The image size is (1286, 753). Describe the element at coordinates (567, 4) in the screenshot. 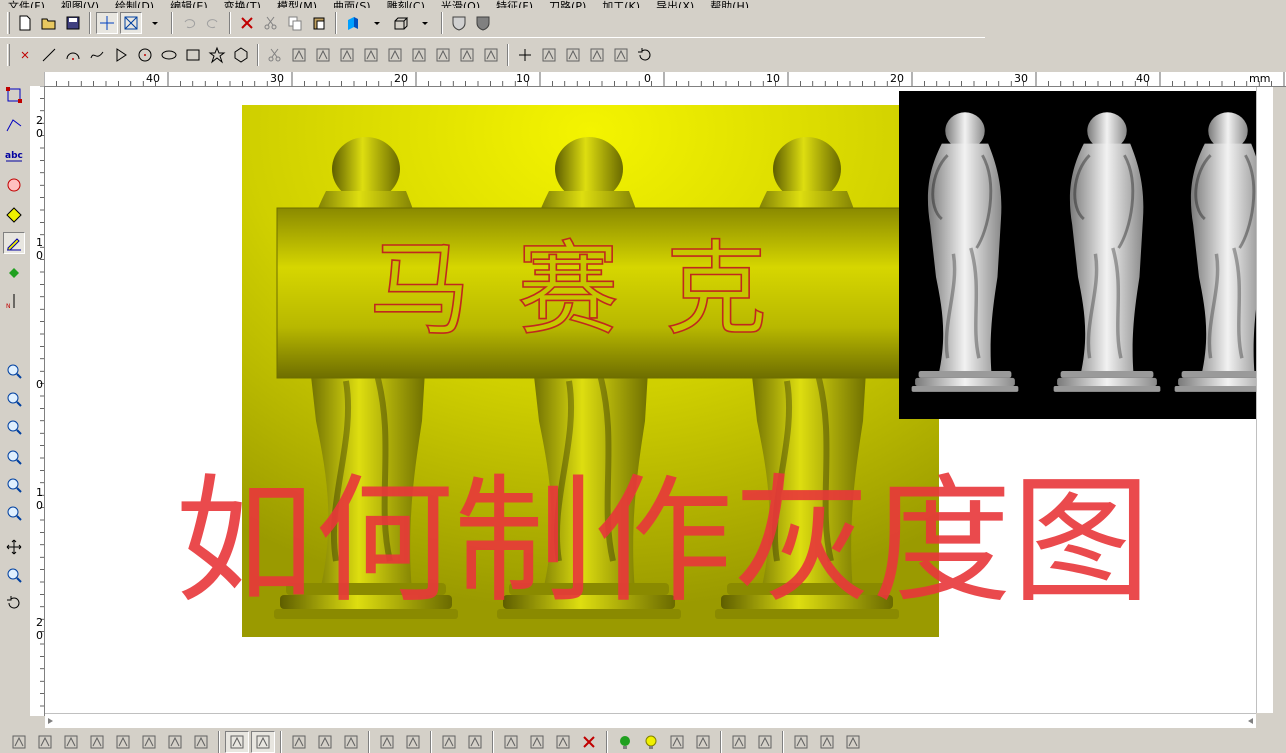

I see `menu-item: 刀路(P)` at that location.